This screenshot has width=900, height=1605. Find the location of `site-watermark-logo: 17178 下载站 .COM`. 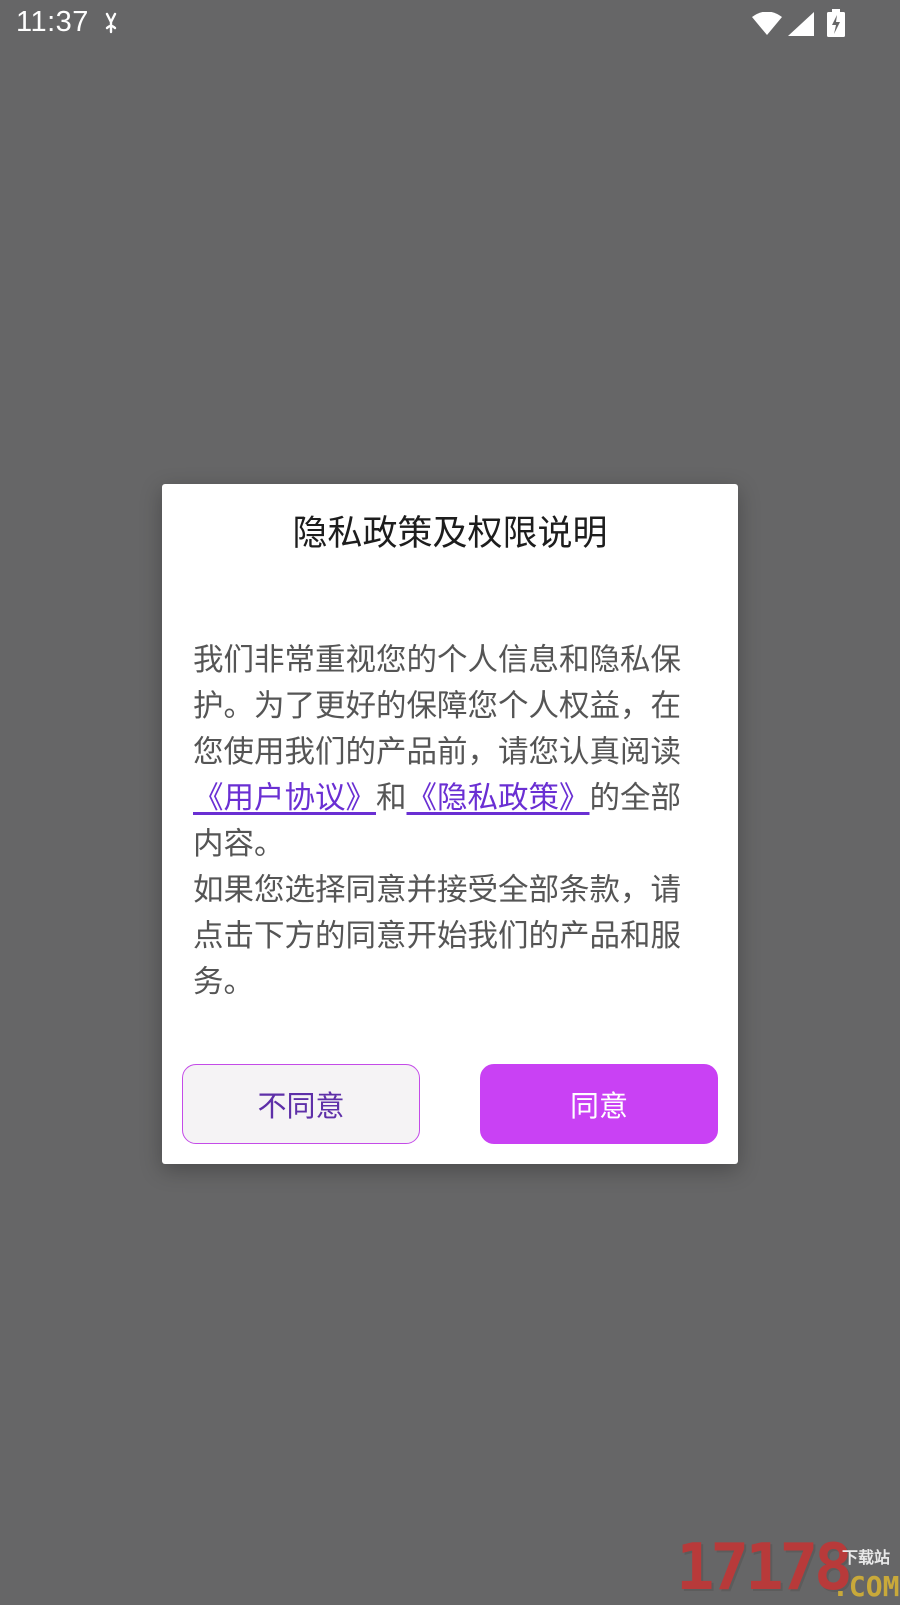

site-watermark-logo: 17178 下载站 .COM is located at coordinates (788, 1568).